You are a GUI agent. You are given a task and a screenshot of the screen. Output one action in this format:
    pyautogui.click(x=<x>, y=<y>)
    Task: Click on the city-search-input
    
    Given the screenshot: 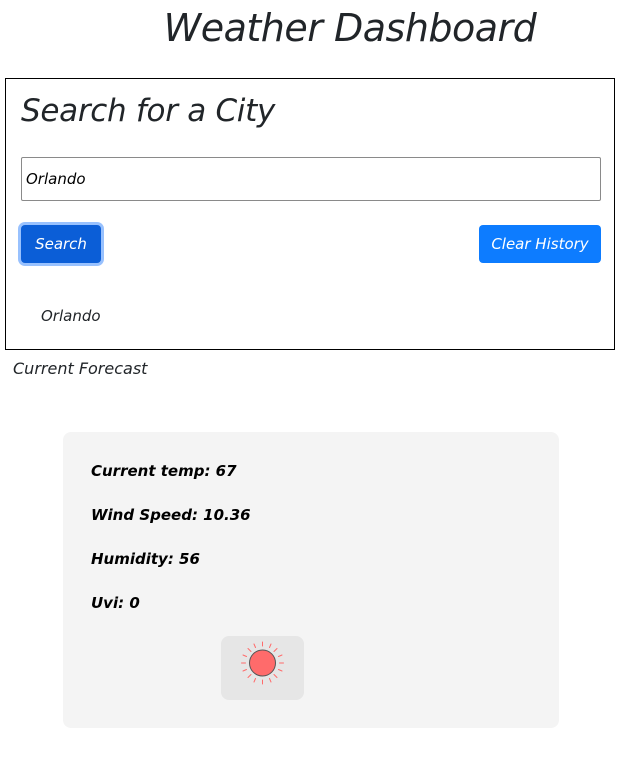 What is the action you would take?
    pyautogui.click(x=311, y=179)
    